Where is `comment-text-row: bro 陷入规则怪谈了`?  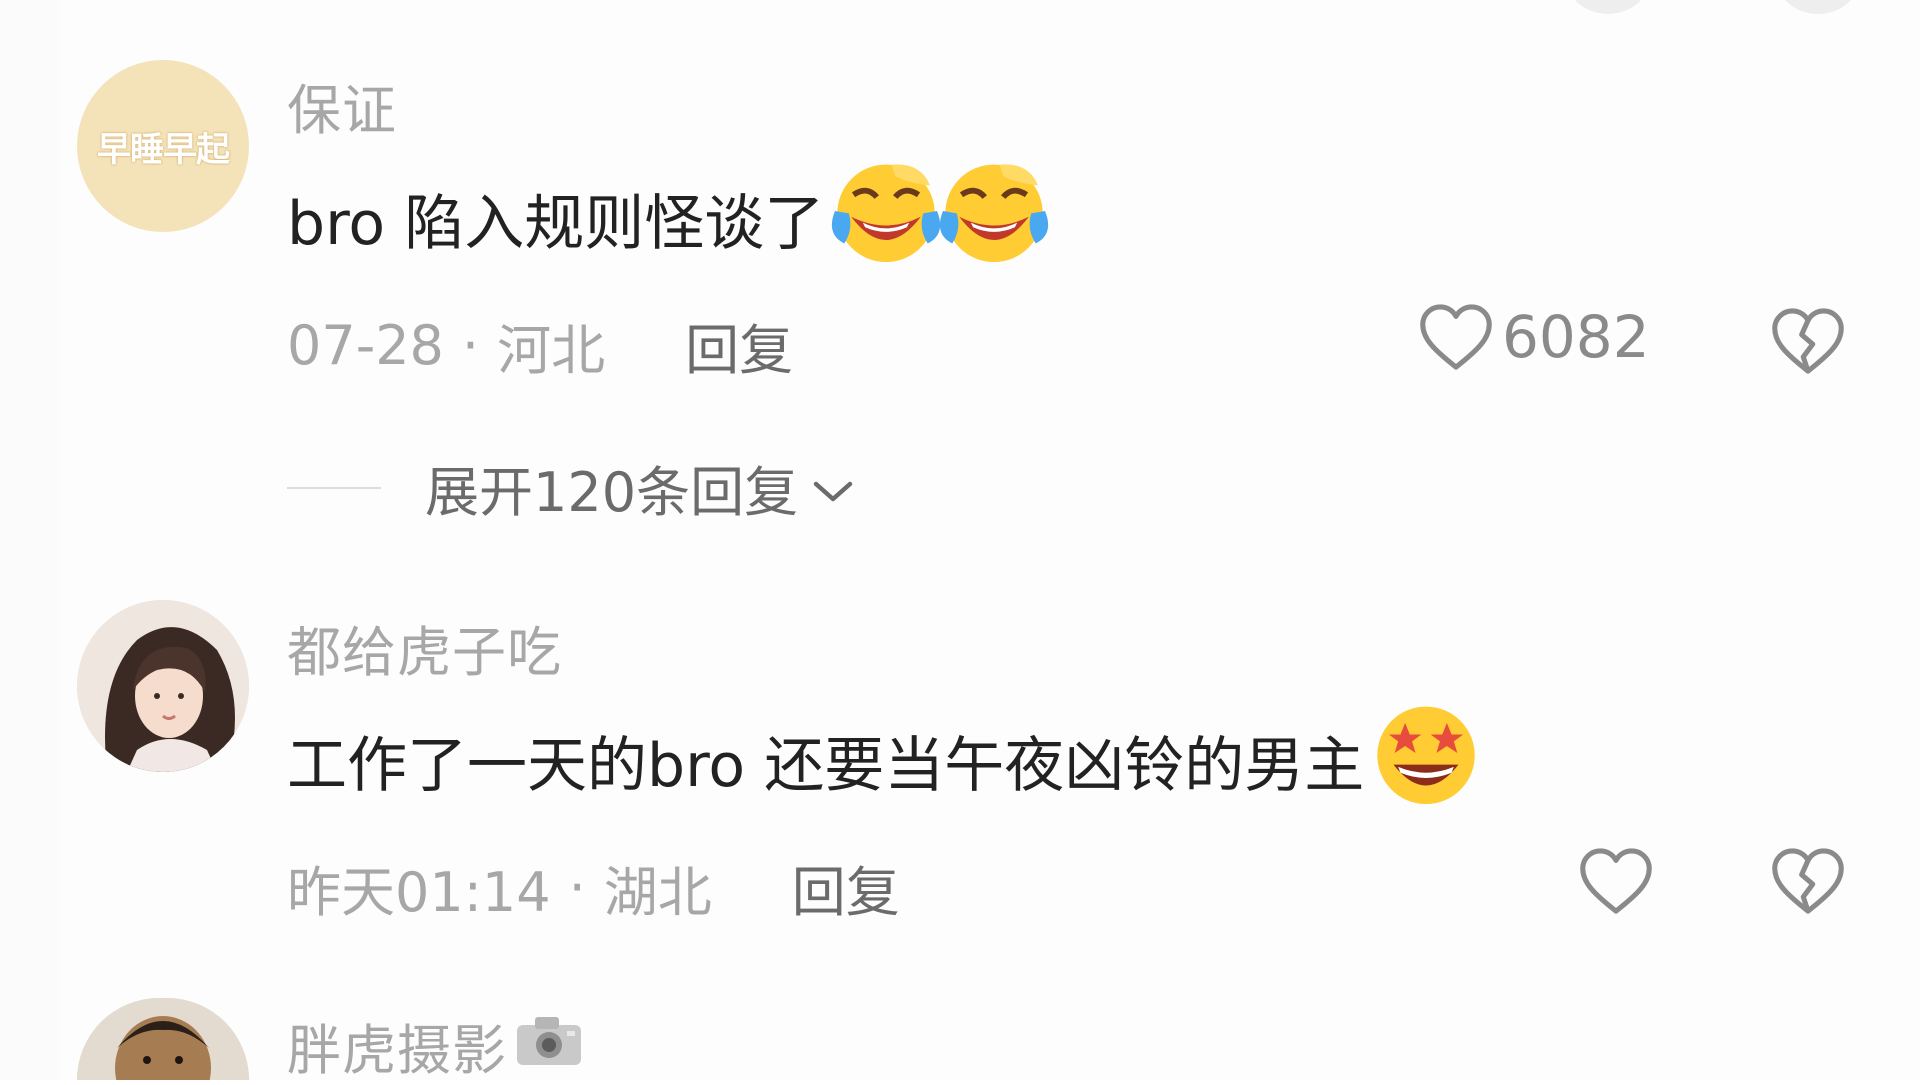
comment-text-row: bro 陷入规则怪谈了 is located at coordinates (669, 218).